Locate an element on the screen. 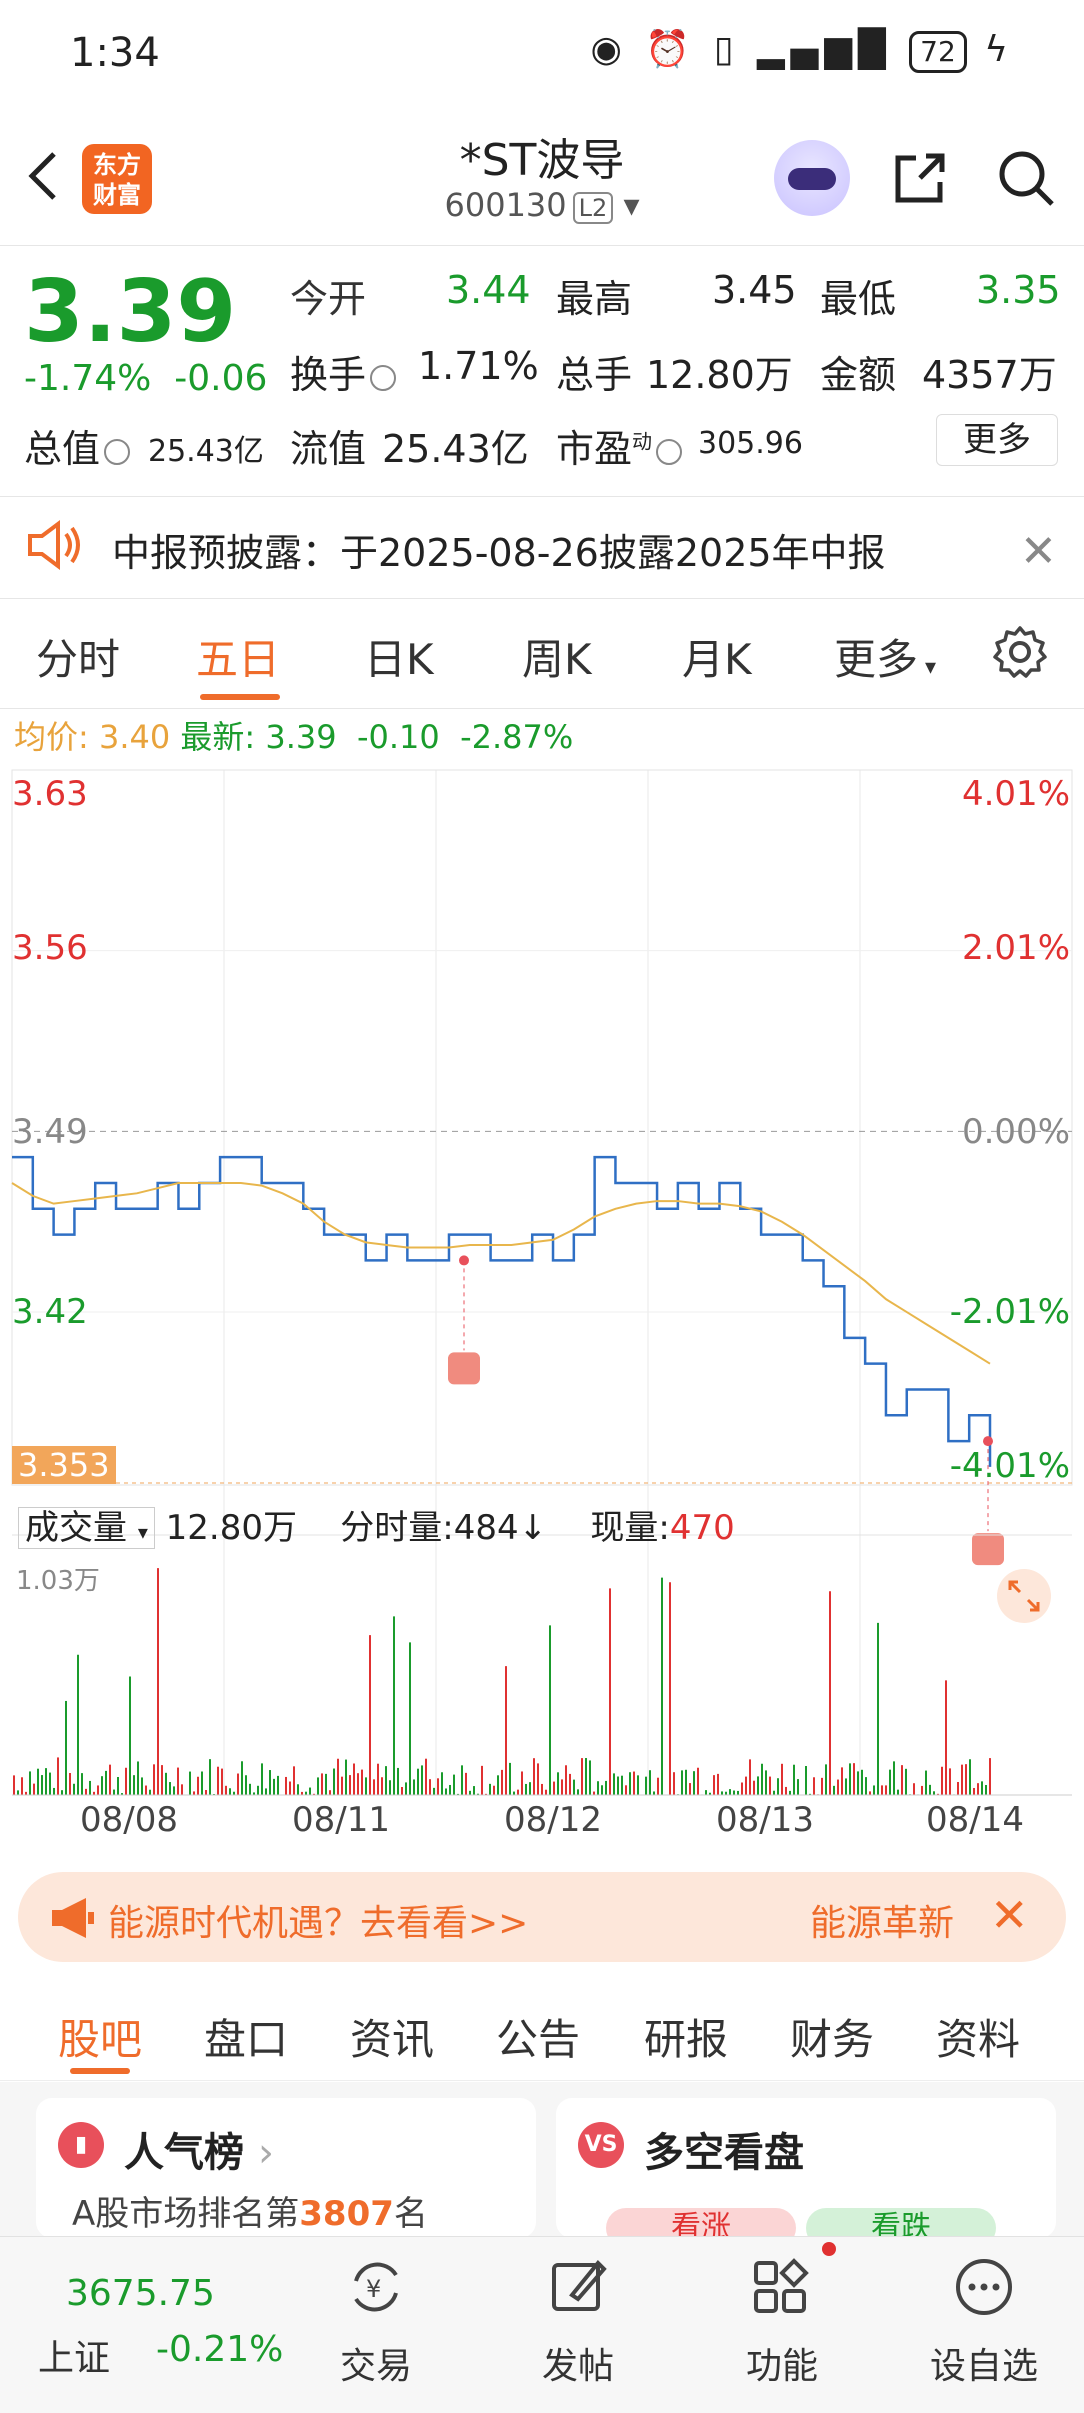 The width and height of the screenshot is (1084, 2413). date-label: 08/13 is located at coordinates (765, 1820).